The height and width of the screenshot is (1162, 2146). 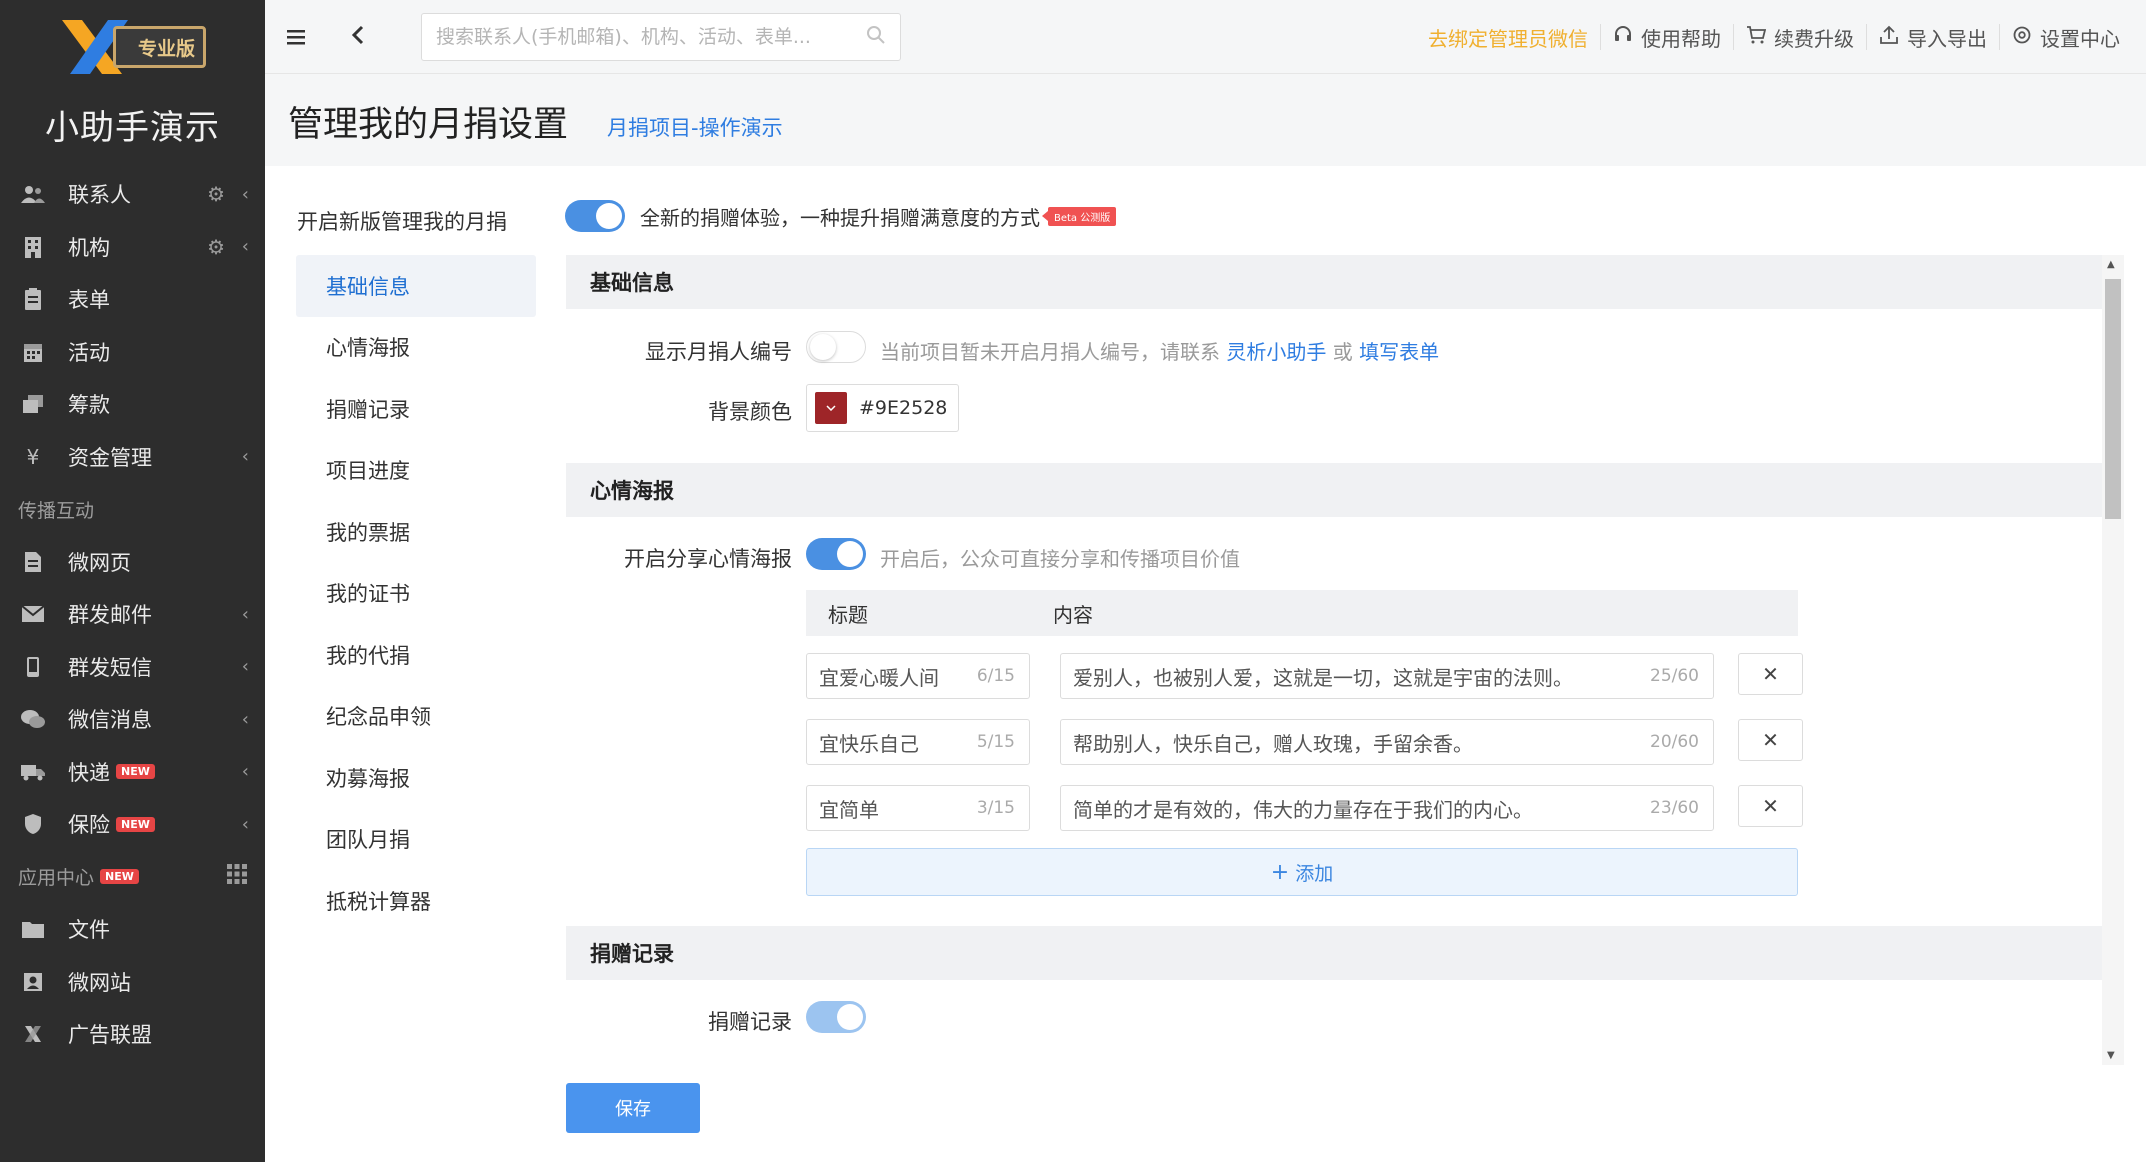 What do you see at coordinates (416, 717) in the screenshot?
I see `menu-item-souvenir: 纪念品申领` at bounding box center [416, 717].